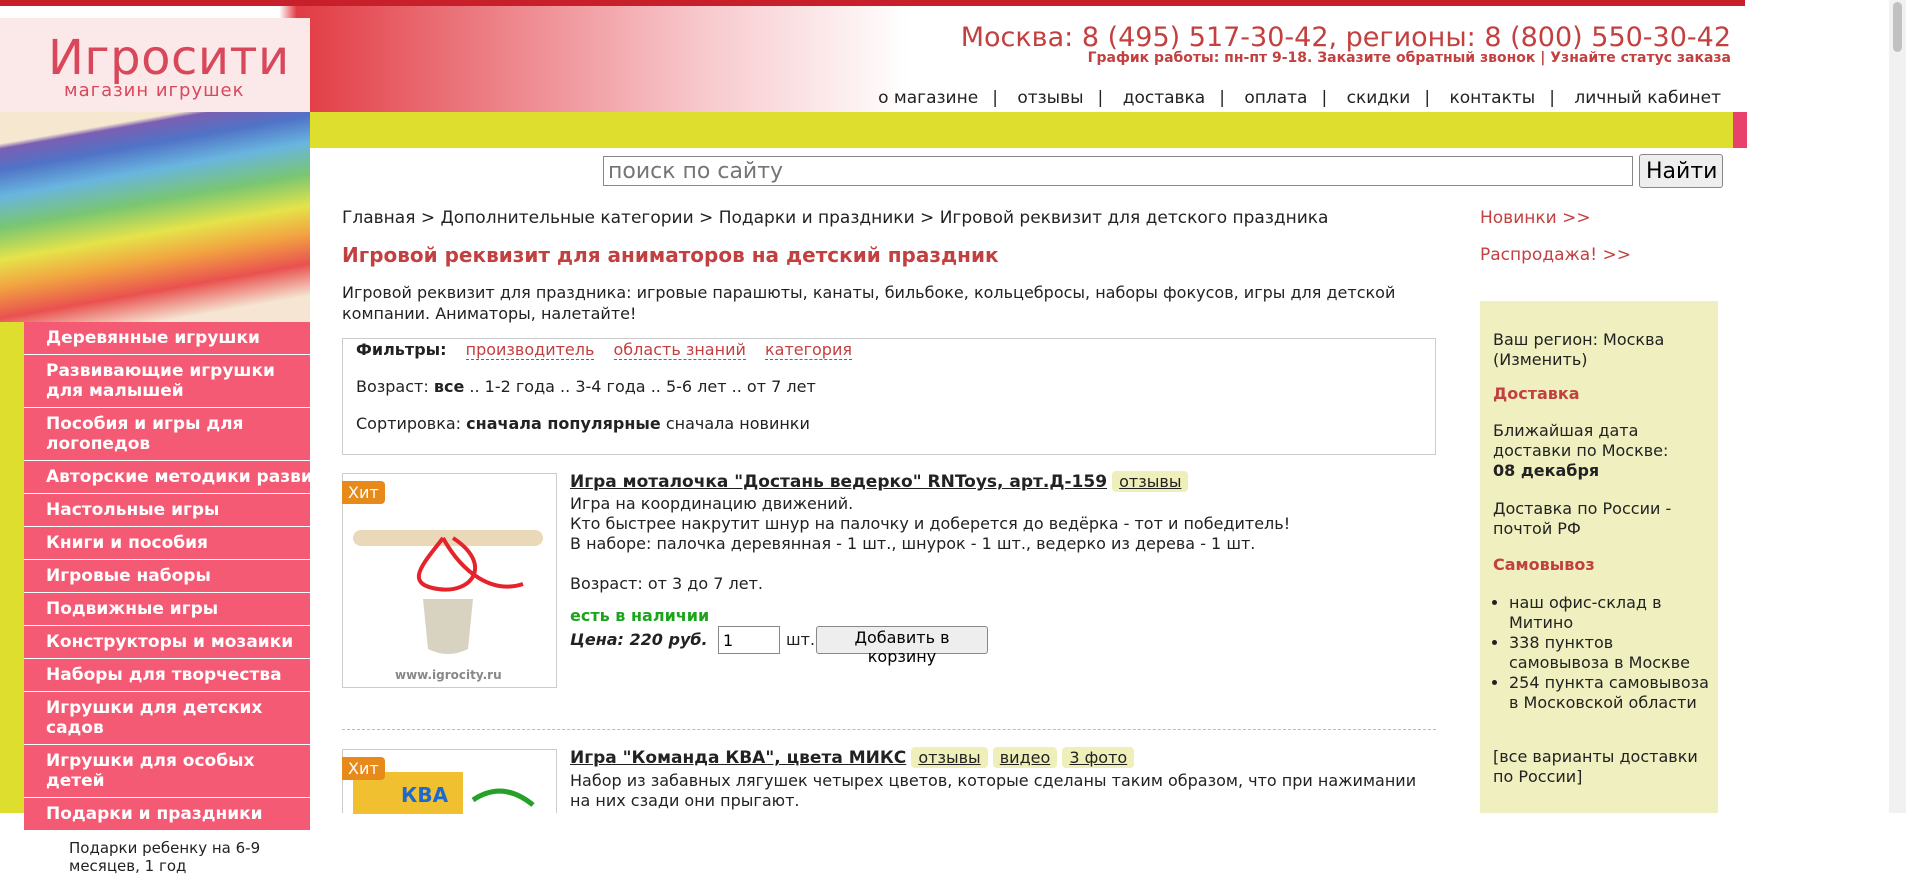  What do you see at coordinates (449, 580) in the screenshot?
I see `product-image` at bounding box center [449, 580].